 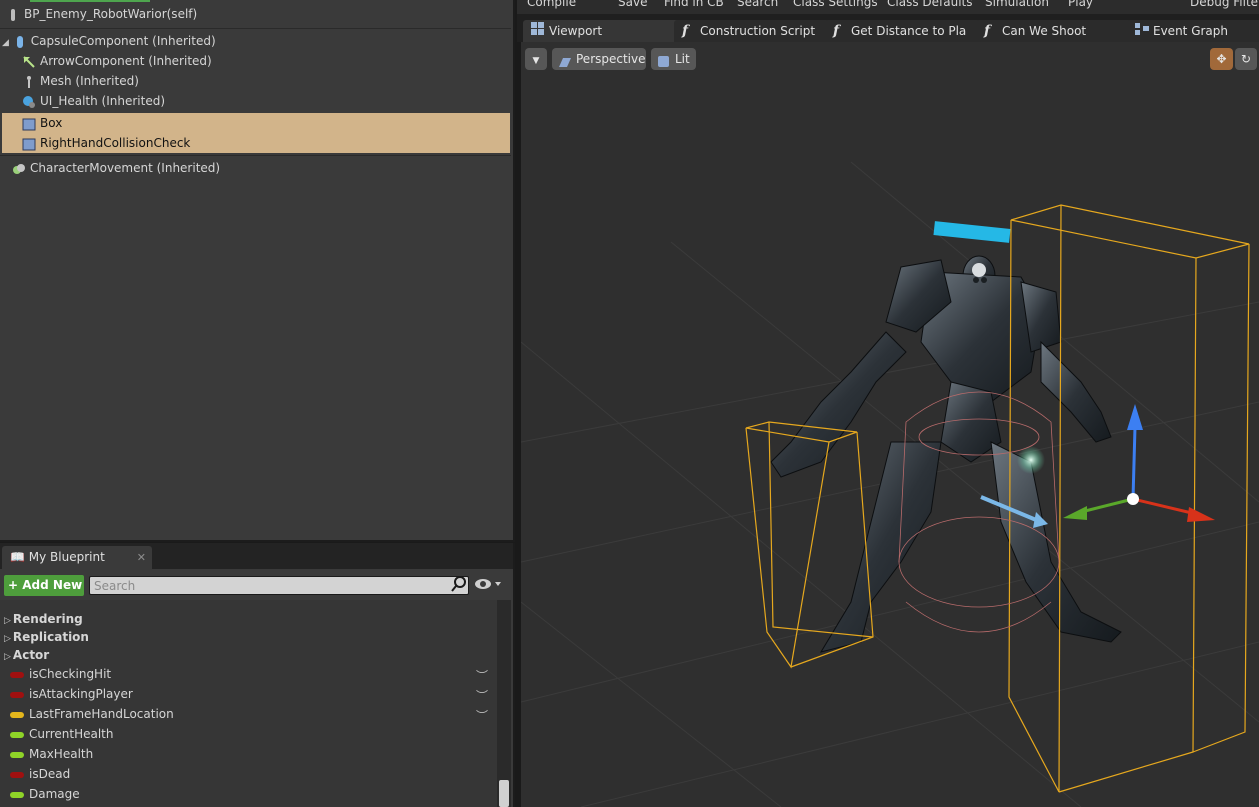 What do you see at coordinates (459, 585) in the screenshot?
I see `search-icon` at bounding box center [459, 585].